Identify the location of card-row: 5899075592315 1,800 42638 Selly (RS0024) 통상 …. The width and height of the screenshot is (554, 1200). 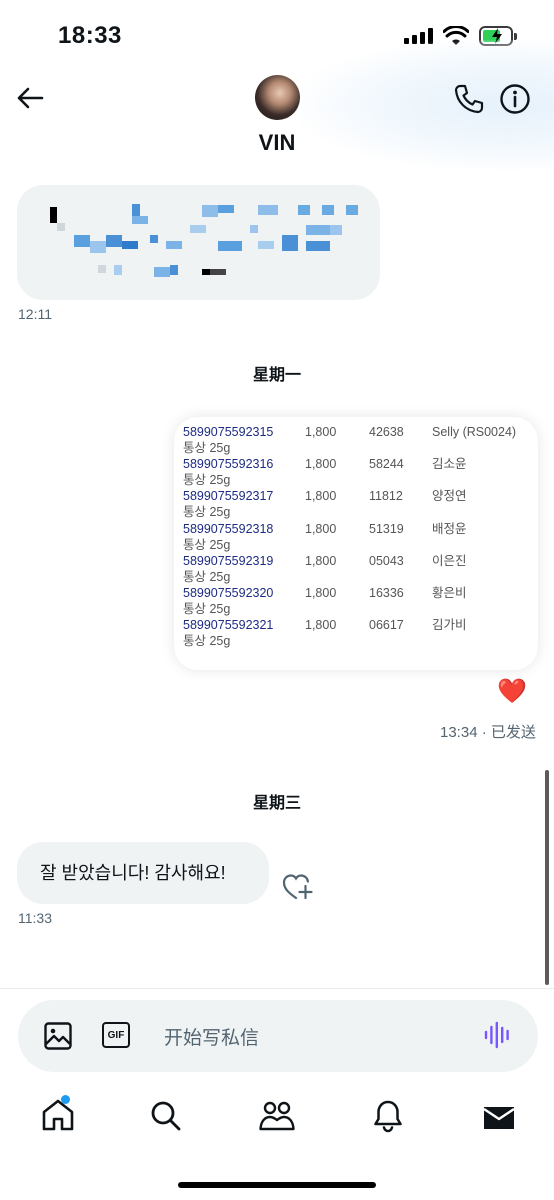
(358, 440).